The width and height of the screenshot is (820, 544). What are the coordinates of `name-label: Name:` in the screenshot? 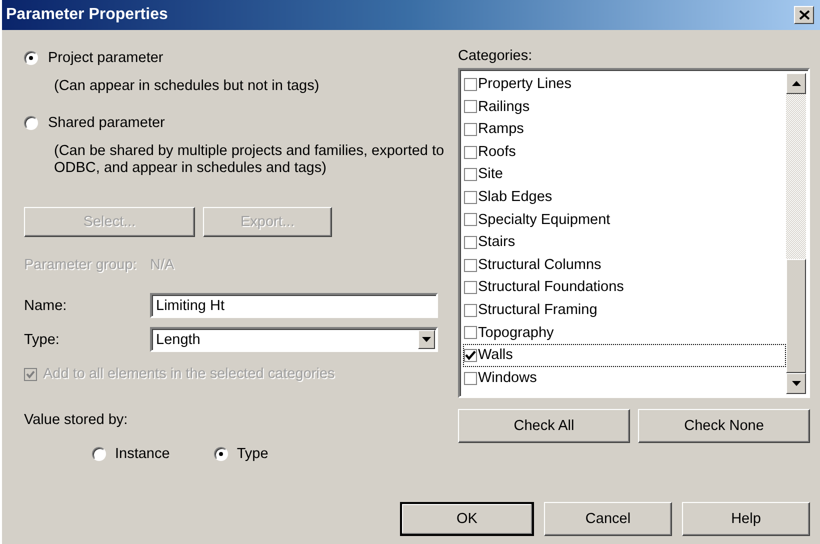 It's located at (46, 306).